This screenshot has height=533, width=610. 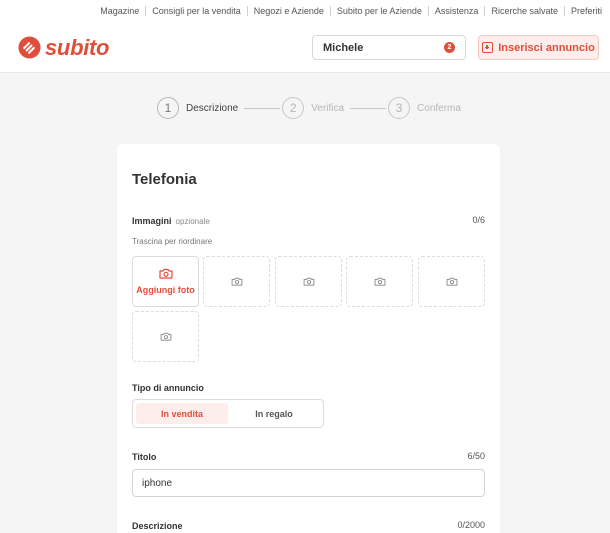 I want to click on plus-square-icon, so click(x=488, y=47).